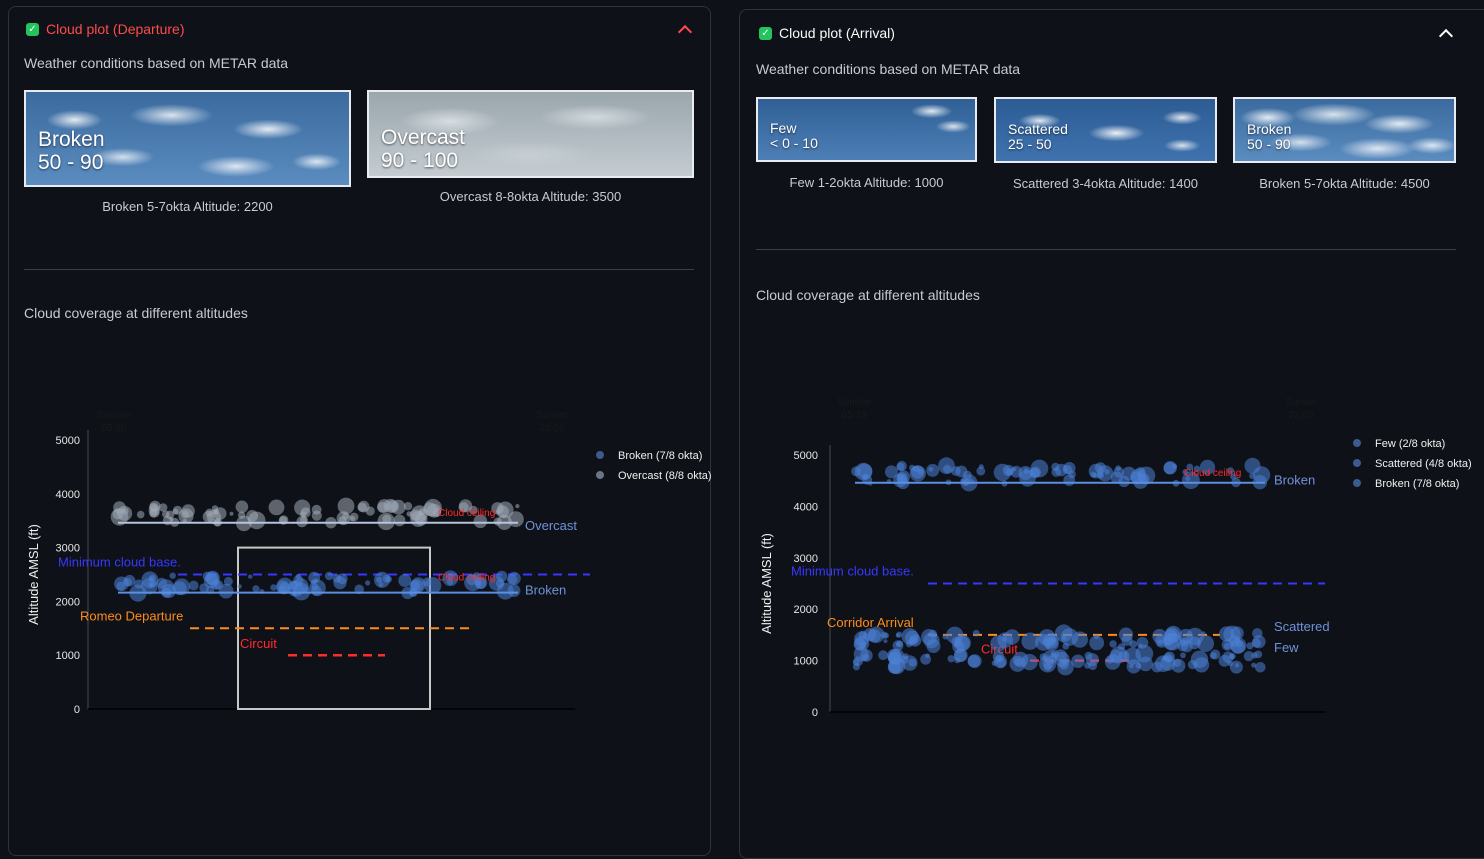 Image resolution: width=1484 pixels, height=859 pixels. What do you see at coordinates (806, 662) in the screenshot?
I see `y-tick-label: 1000` at bounding box center [806, 662].